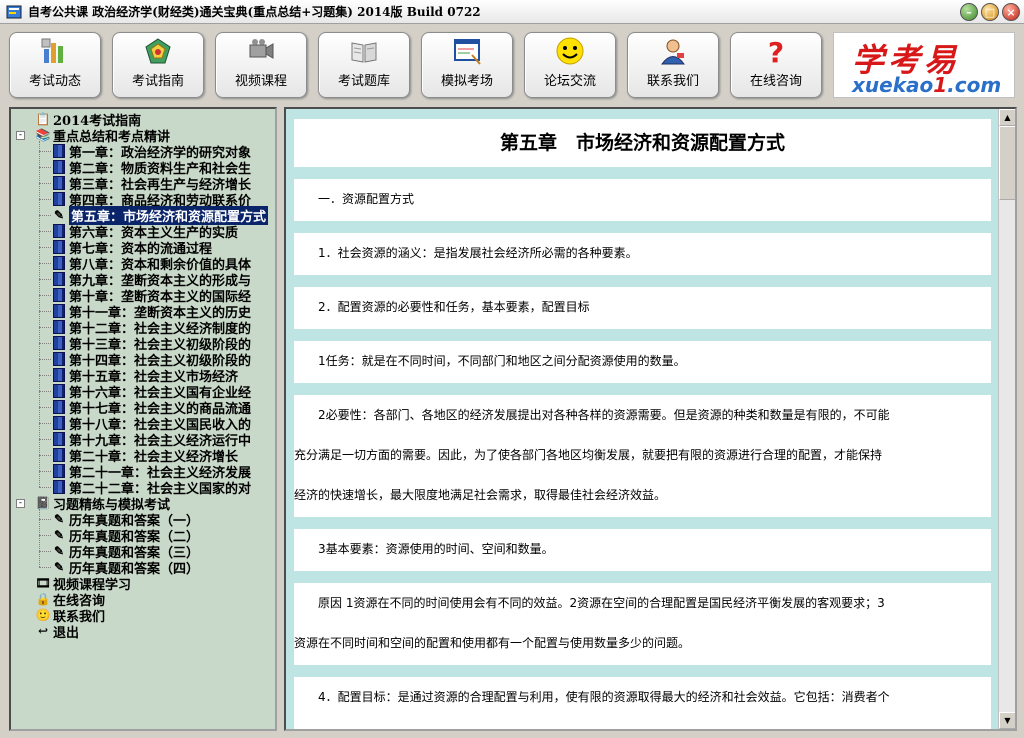 This screenshot has height=738, width=1024. I want to click on exam-news-button: 考试动态, so click(55, 65).